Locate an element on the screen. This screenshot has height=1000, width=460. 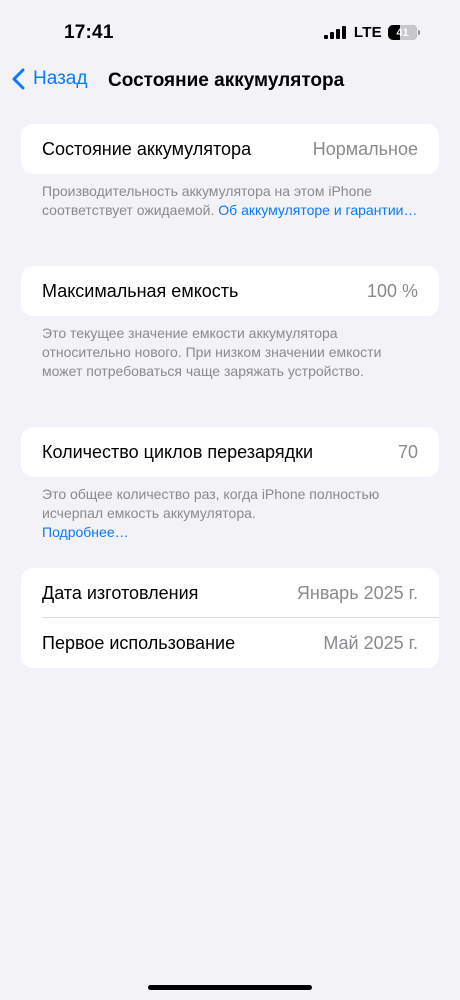
battery-health-value: Нормальное is located at coordinates (365, 148).